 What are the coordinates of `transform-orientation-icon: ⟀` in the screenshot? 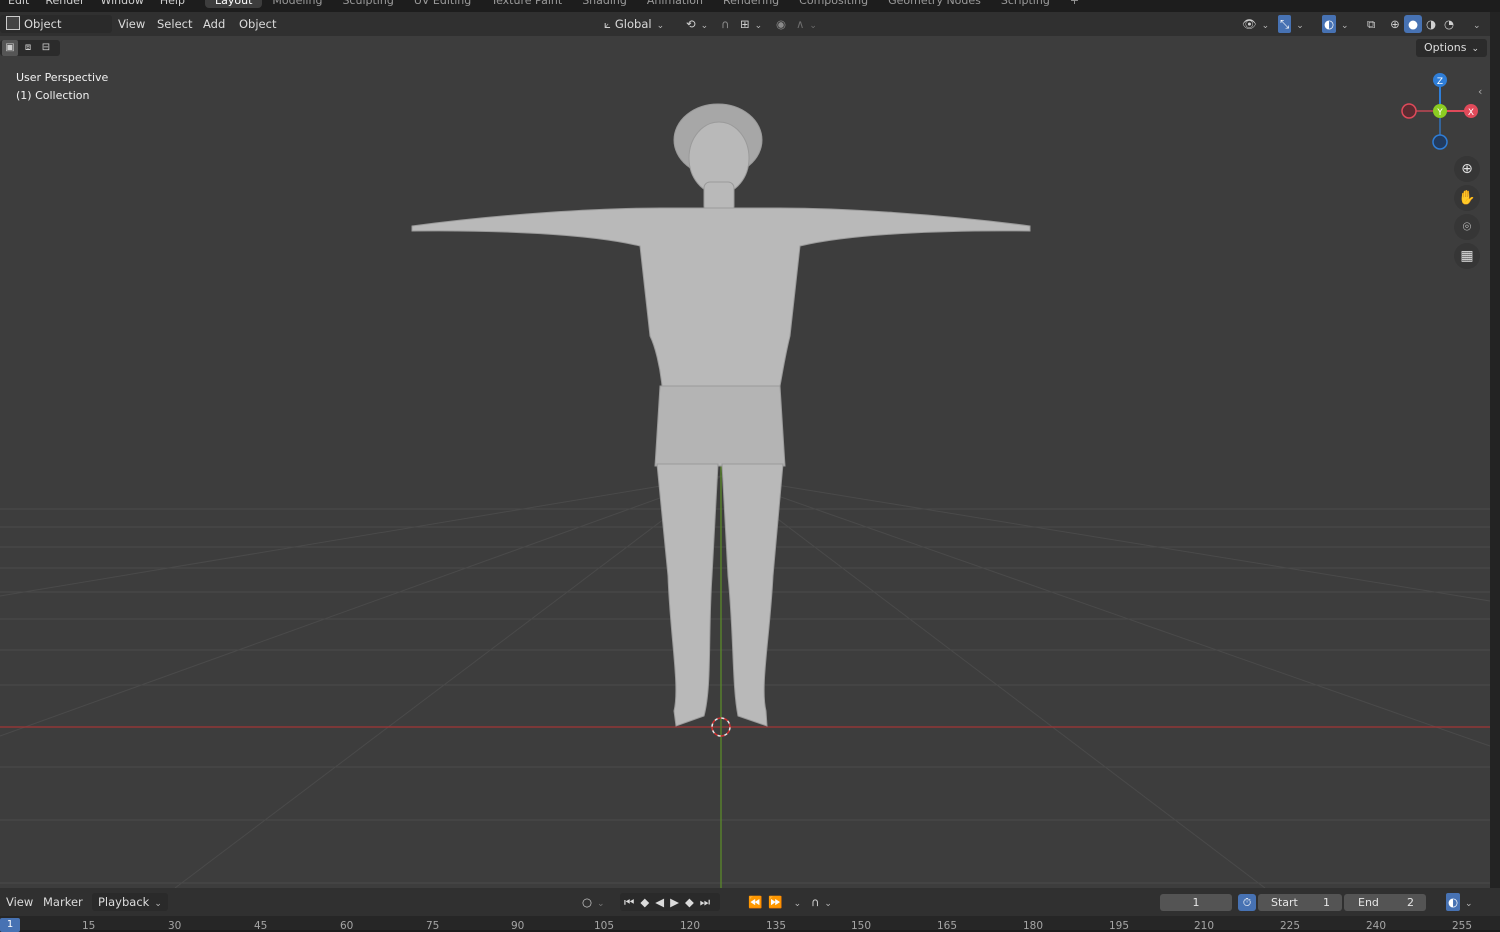 It's located at (607, 24).